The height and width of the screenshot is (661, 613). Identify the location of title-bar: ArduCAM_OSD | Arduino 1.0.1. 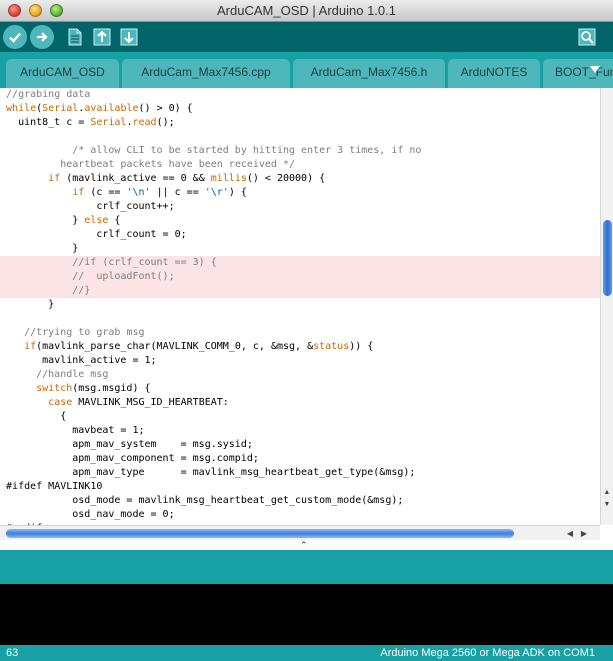
(306, 11).